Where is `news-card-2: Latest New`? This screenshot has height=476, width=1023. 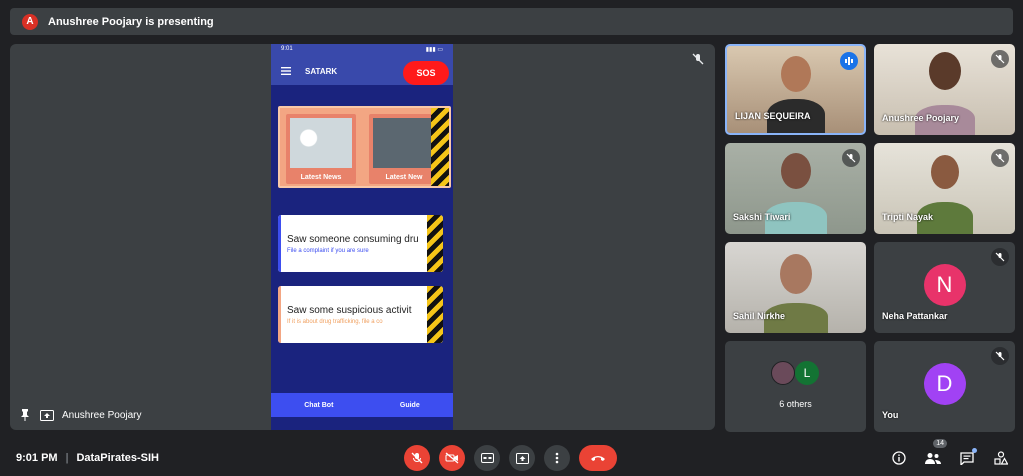
news-card-2: Latest New is located at coordinates (404, 149).